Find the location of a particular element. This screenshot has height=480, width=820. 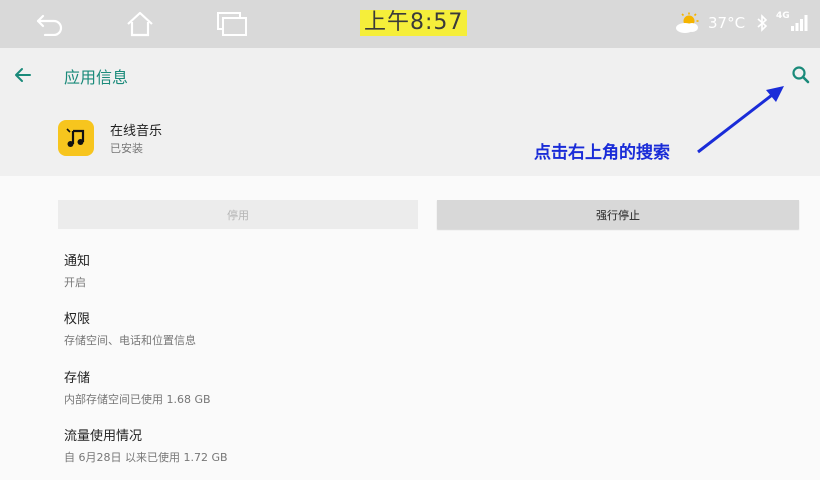

list-item-storage: 存储 内部存储空间已使用 1.68 GB is located at coordinates (414, 387).